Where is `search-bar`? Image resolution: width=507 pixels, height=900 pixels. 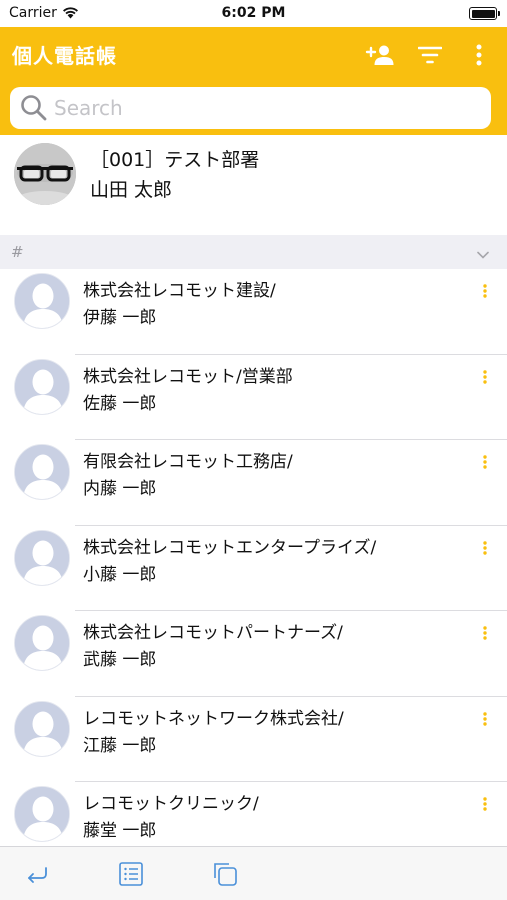
search-bar is located at coordinates (250, 108).